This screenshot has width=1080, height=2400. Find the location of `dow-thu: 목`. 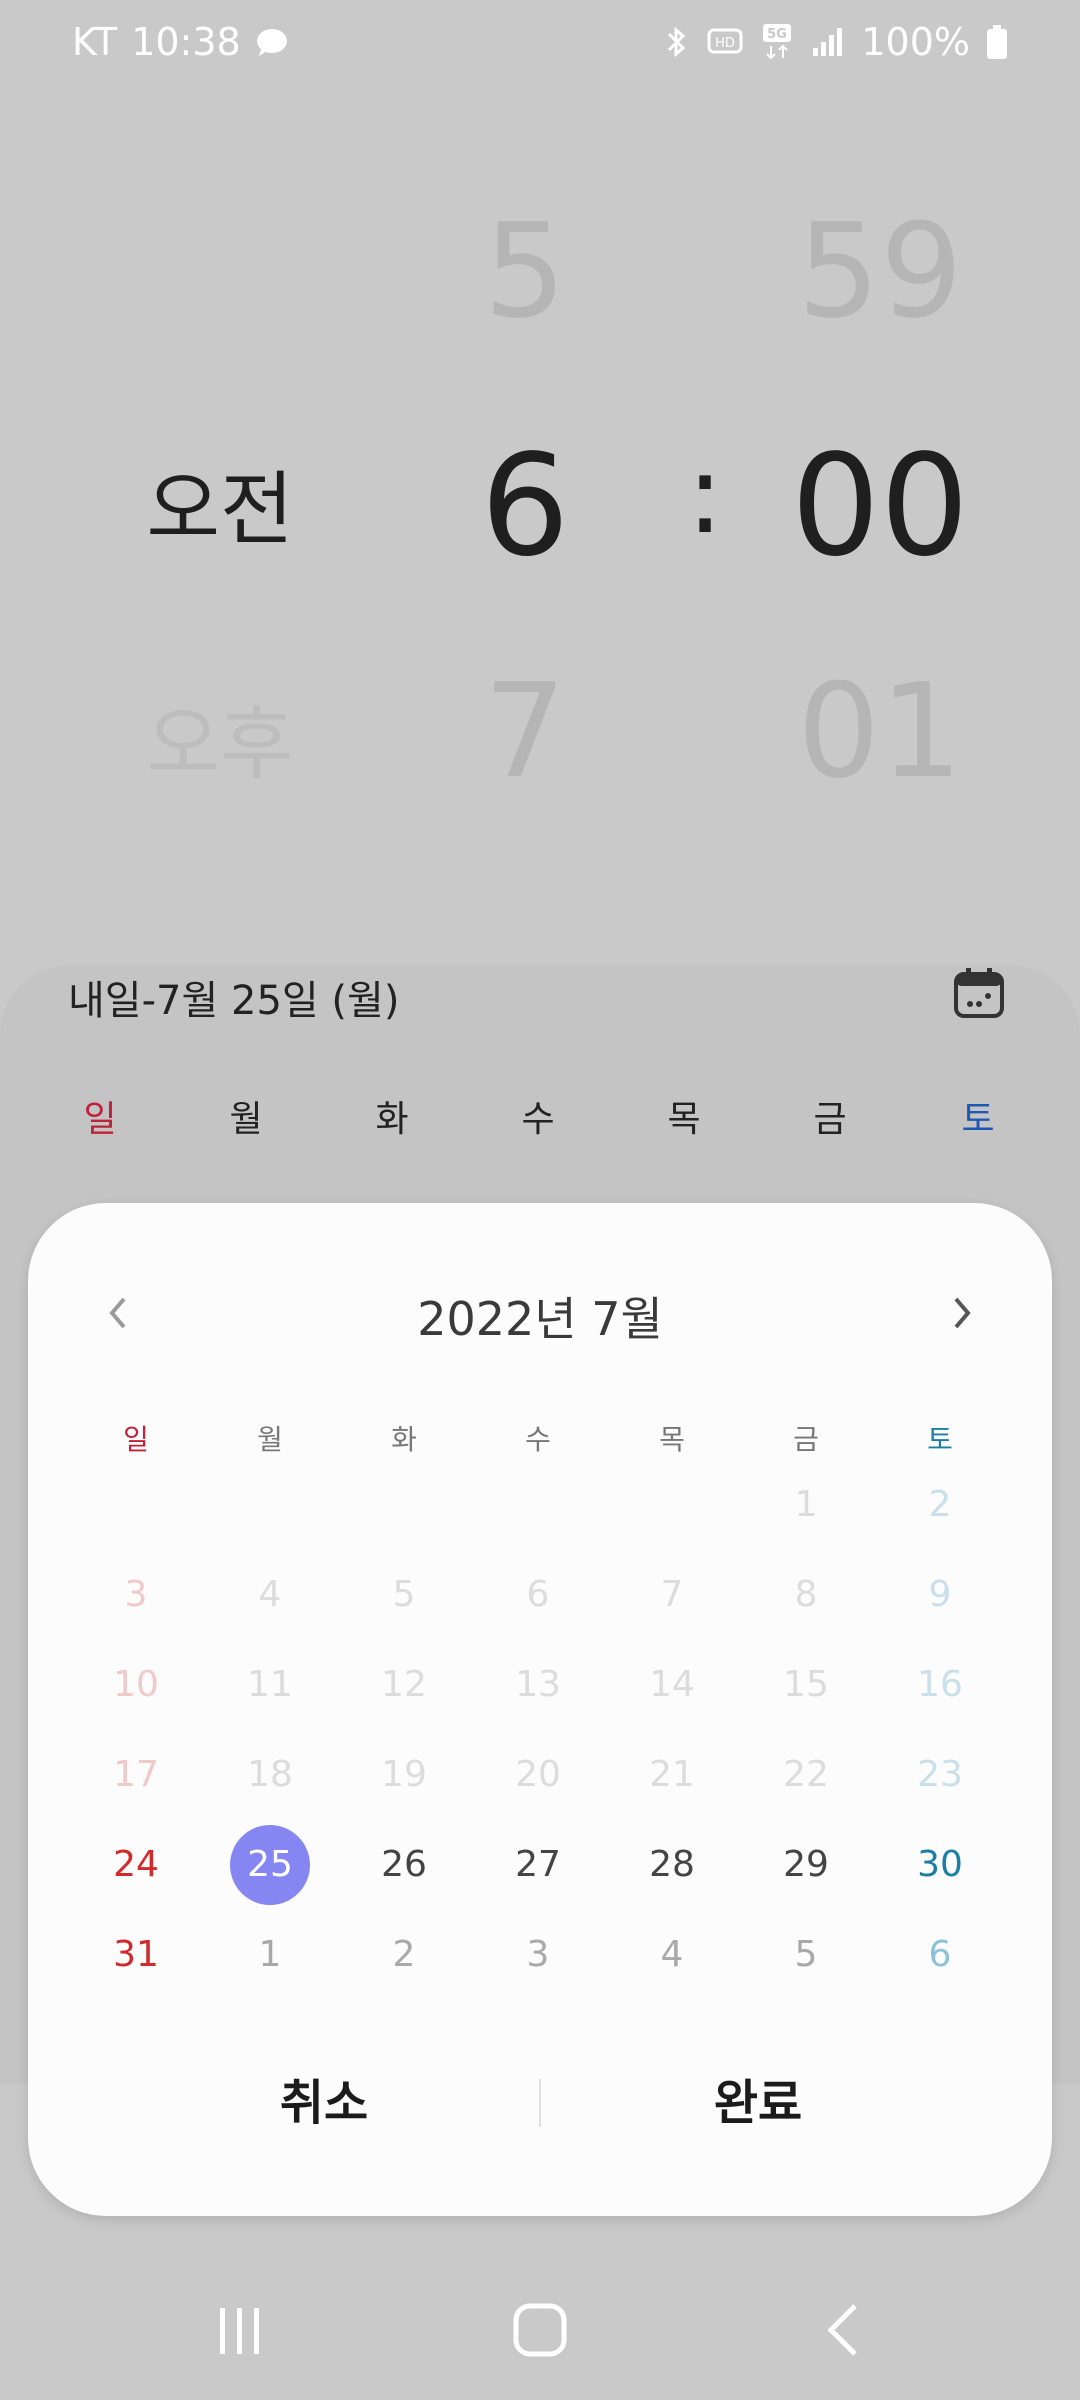

dow-thu: 목 is located at coordinates (672, 1439).